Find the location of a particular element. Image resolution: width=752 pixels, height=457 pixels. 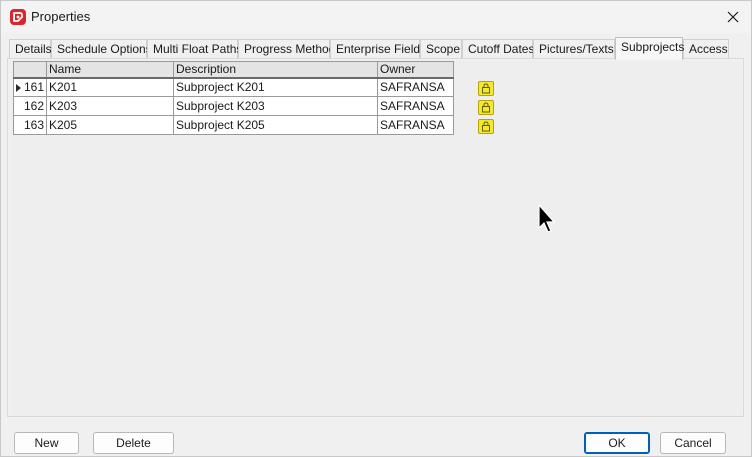

row-id: 162 is located at coordinates (33, 105).